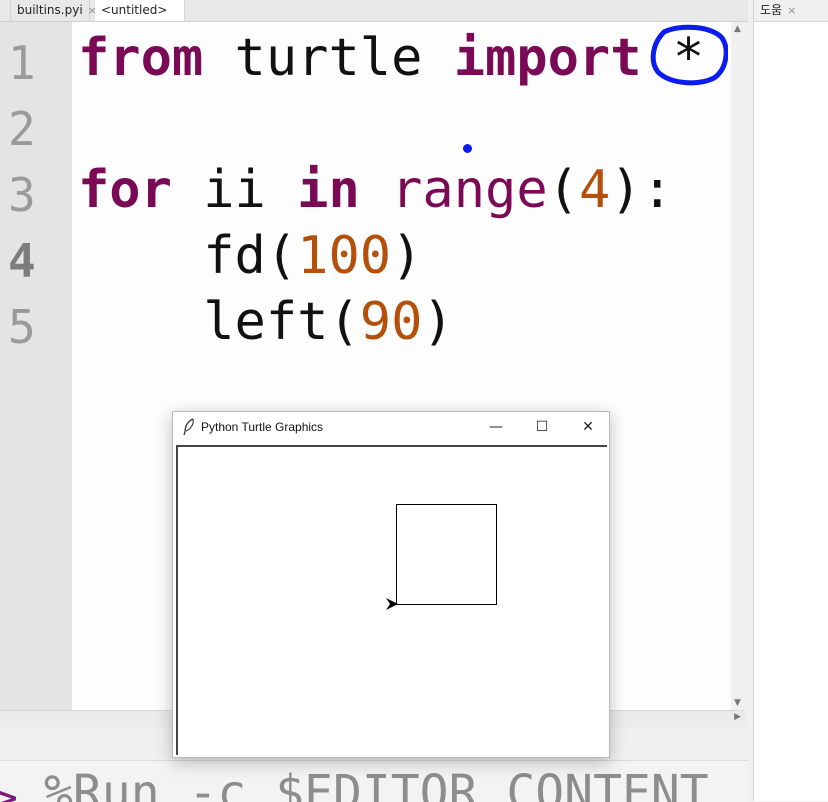 This screenshot has width=828, height=802. Describe the element at coordinates (36, 366) in the screenshot. I see `line-number-gutter: 1 2 3 4 5` at that location.